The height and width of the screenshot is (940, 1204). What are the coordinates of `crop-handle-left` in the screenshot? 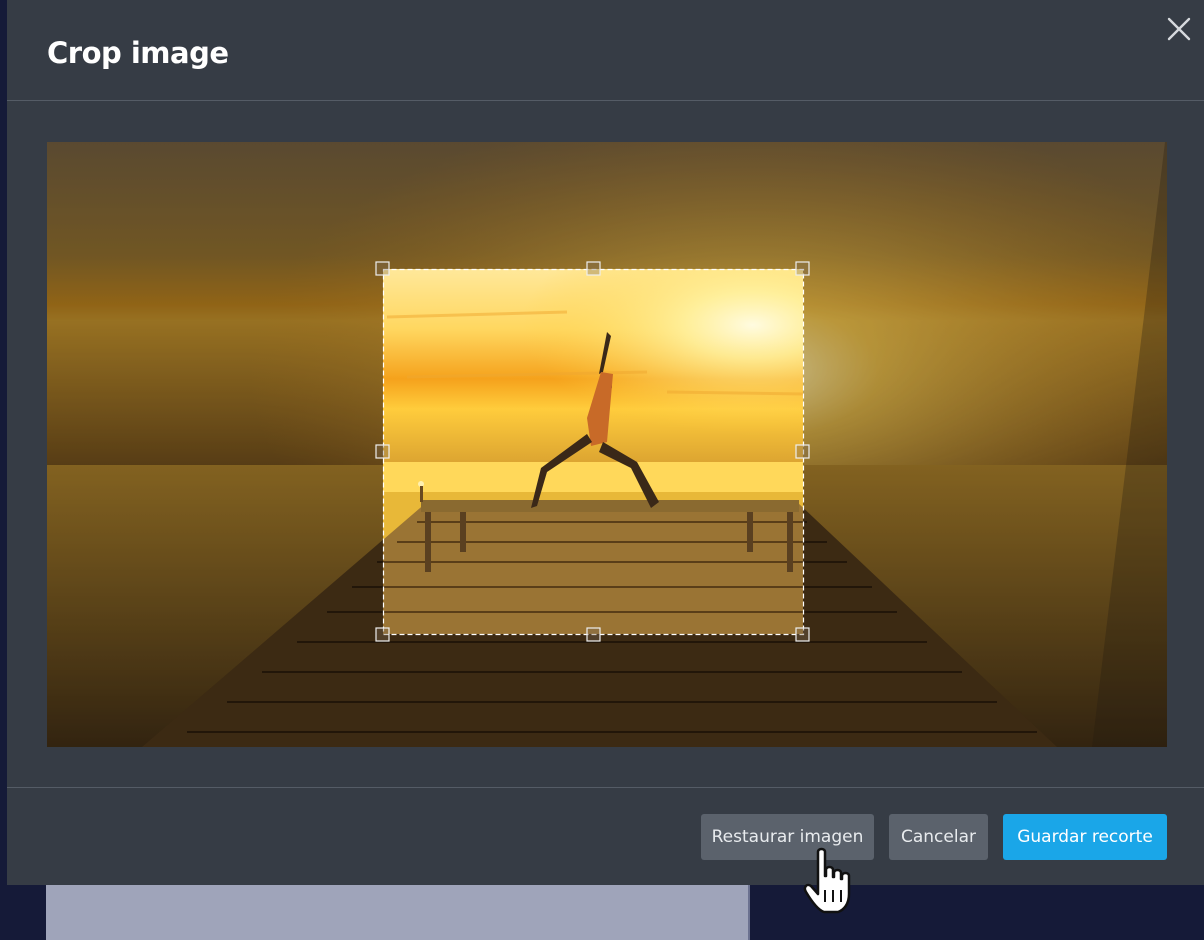 It's located at (382, 451).